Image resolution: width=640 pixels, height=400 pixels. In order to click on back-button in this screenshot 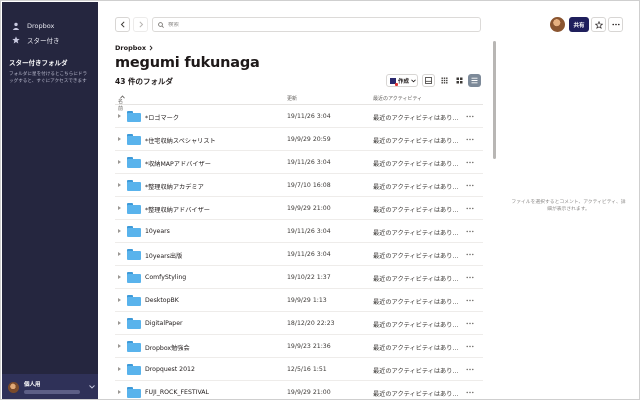, I will do `click(122, 24)`.